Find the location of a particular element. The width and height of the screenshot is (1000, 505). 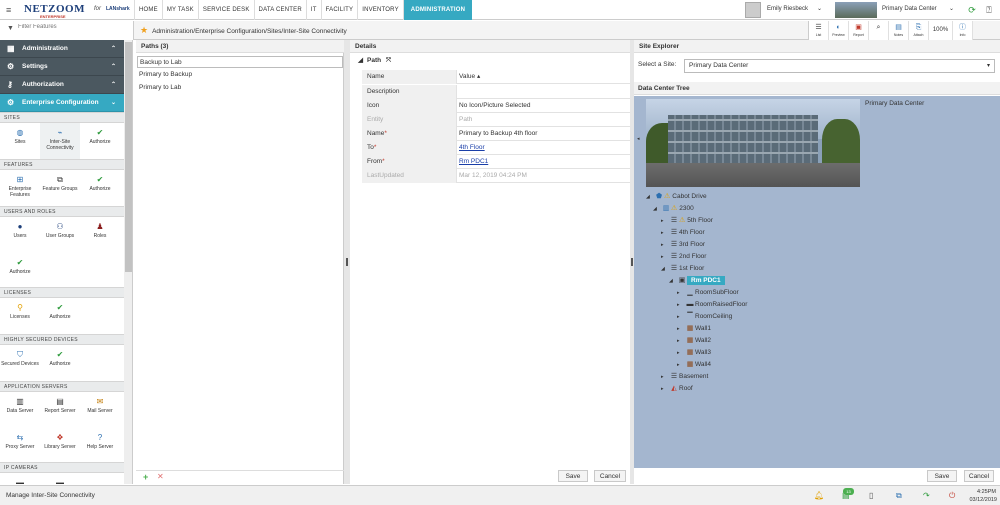

tree-node-rm-pdc1: ◢ ▣ Rm PDC1 is located at coordinates (697, 281).